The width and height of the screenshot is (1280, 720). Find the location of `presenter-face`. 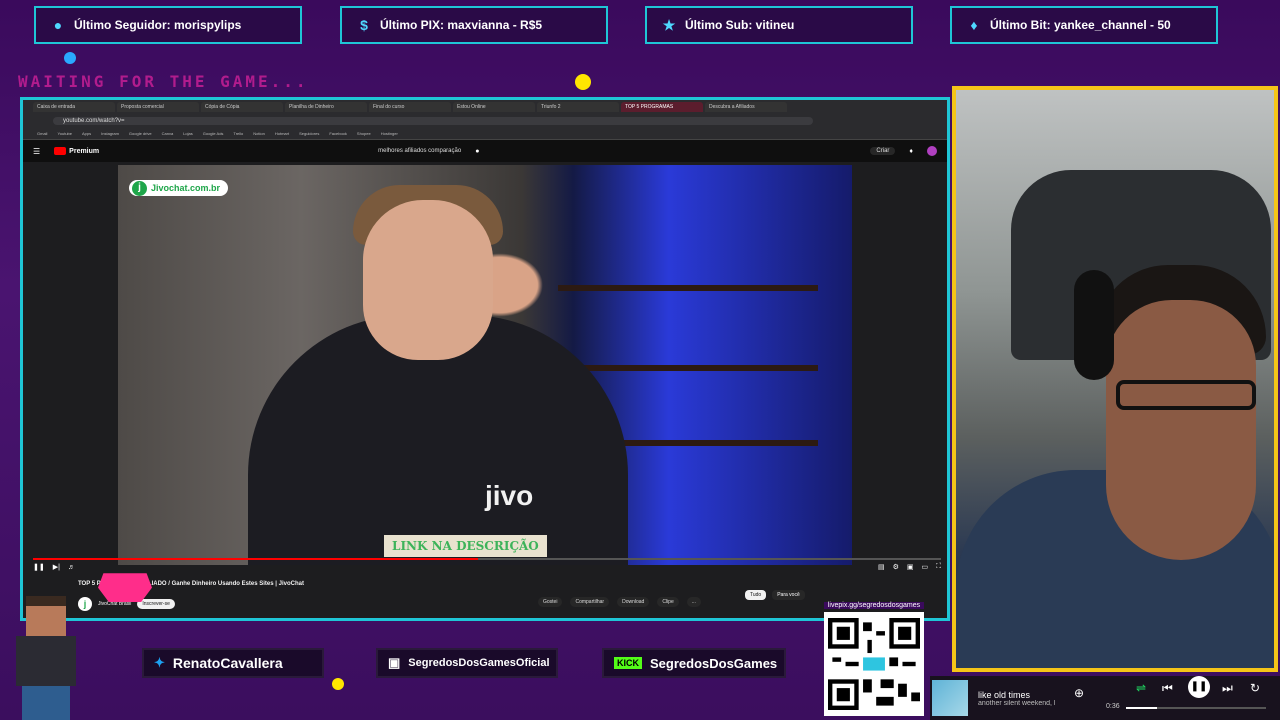

presenter-face is located at coordinates (428, 280).